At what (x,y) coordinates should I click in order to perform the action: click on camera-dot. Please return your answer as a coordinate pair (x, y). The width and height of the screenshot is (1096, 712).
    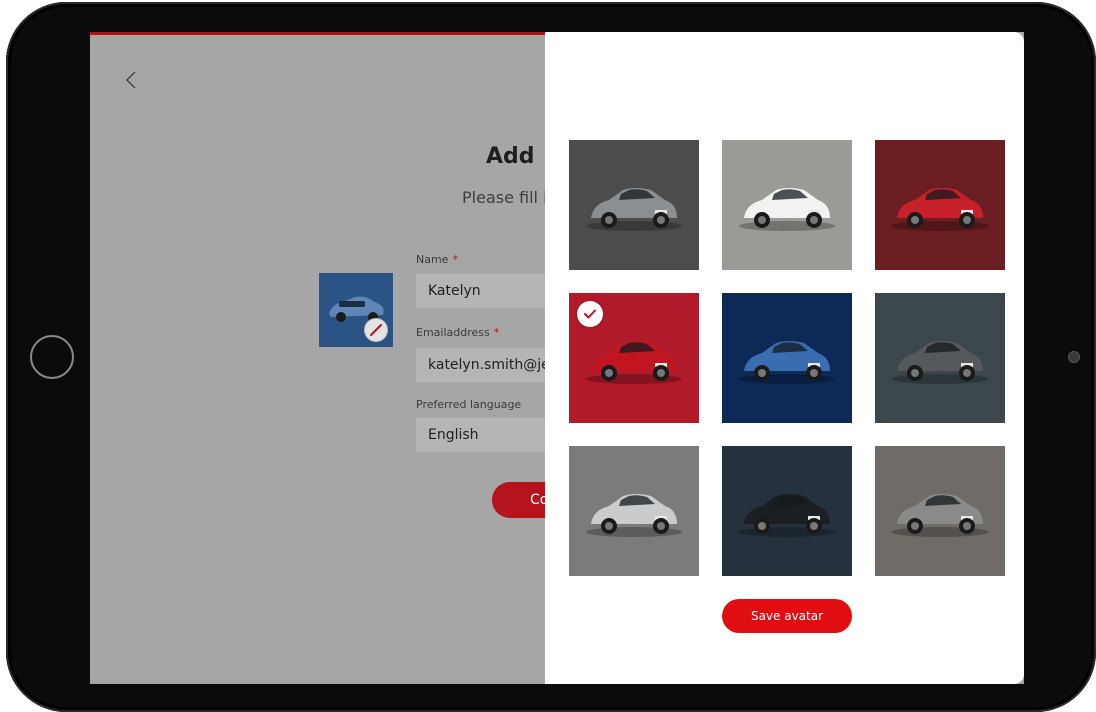
    Looking at the image, I should click on (1074, 357).